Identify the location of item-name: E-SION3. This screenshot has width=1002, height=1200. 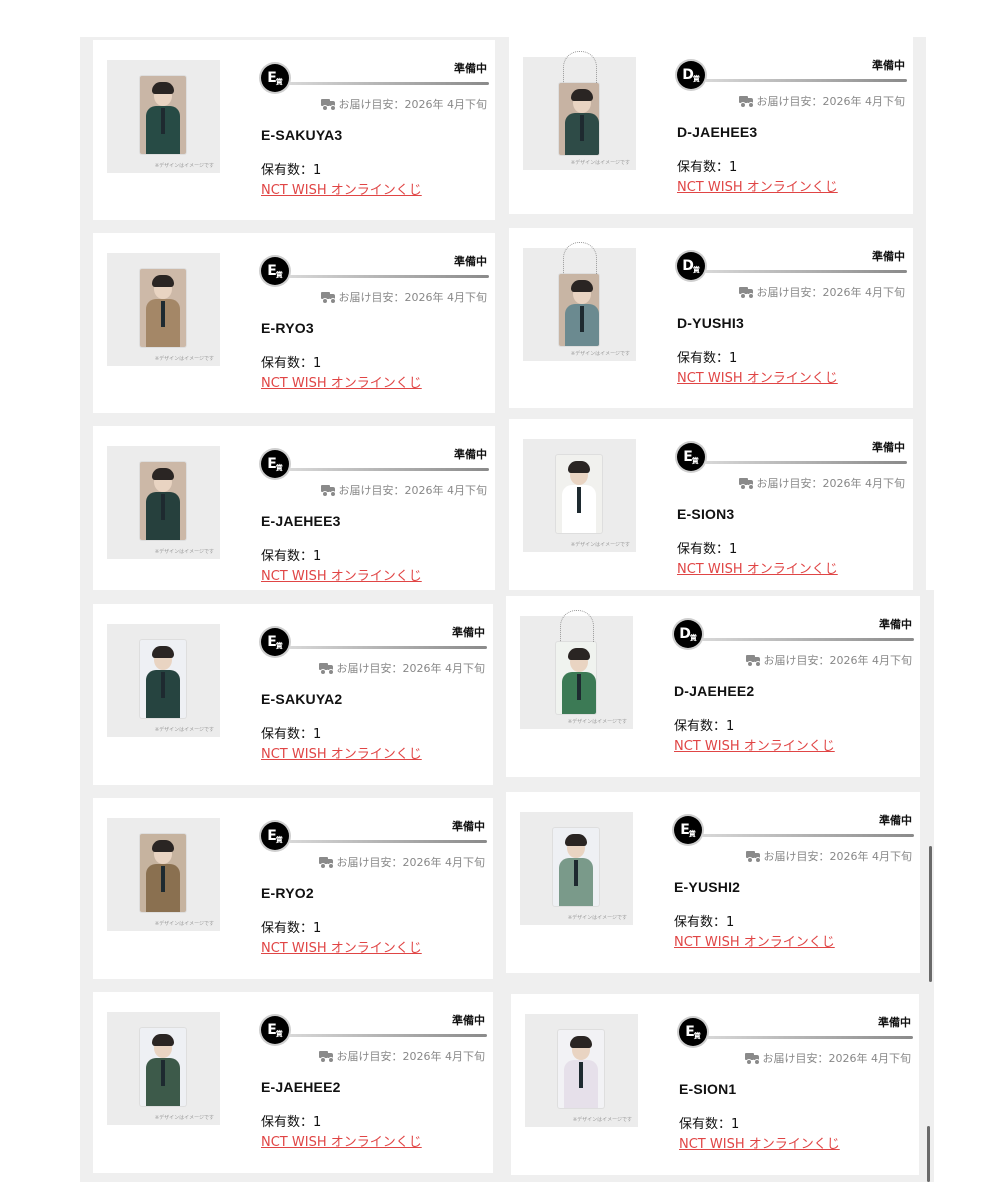
(706, 514).